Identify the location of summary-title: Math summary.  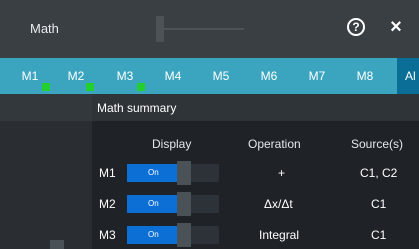
(137, 108).